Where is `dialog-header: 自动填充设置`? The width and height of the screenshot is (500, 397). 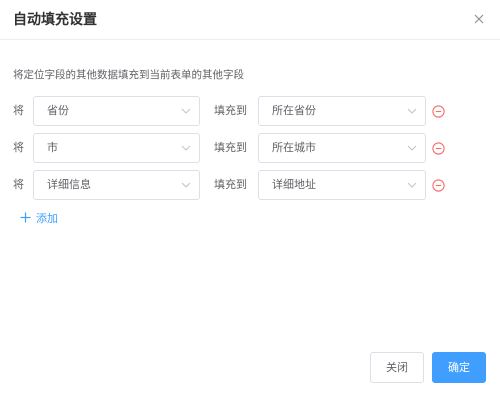
dialog-header: 自动填充设置 is located at coordinates (250, 20).